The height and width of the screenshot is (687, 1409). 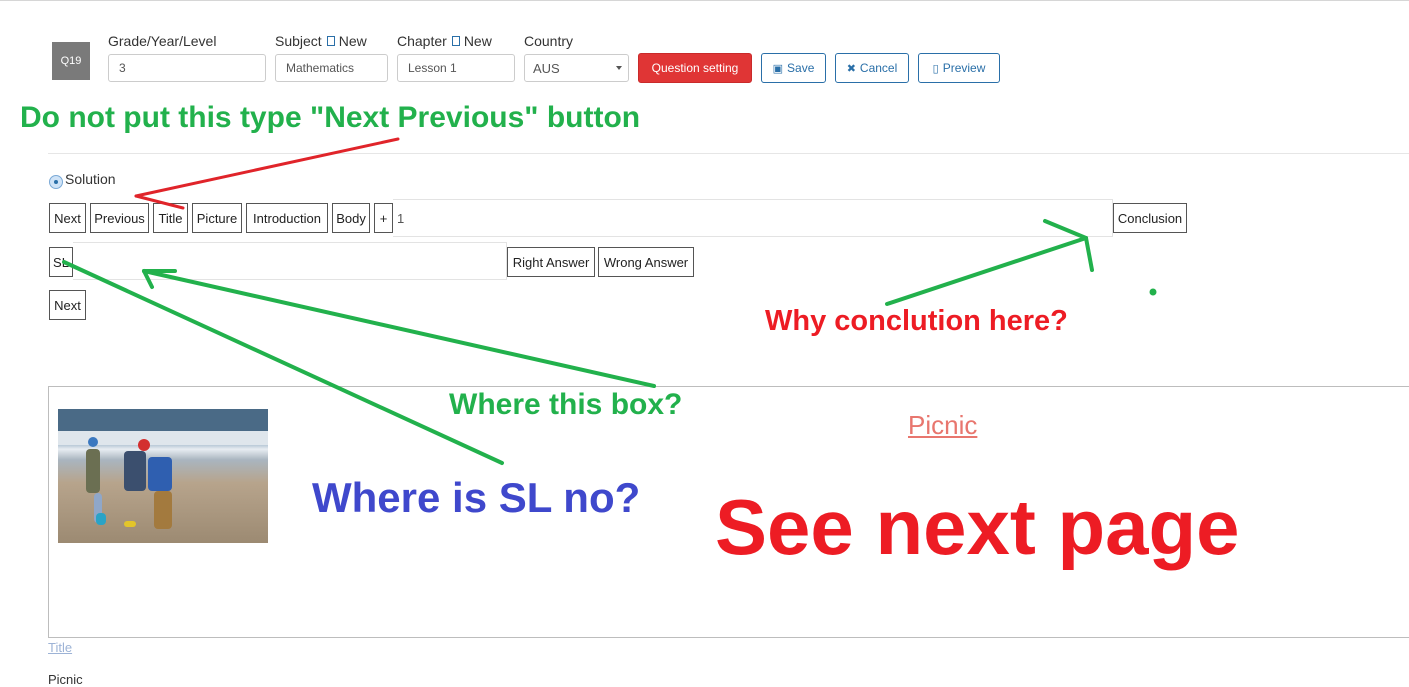 I want to click on annotation-box: Where this box?, so click(x=566, y=404).